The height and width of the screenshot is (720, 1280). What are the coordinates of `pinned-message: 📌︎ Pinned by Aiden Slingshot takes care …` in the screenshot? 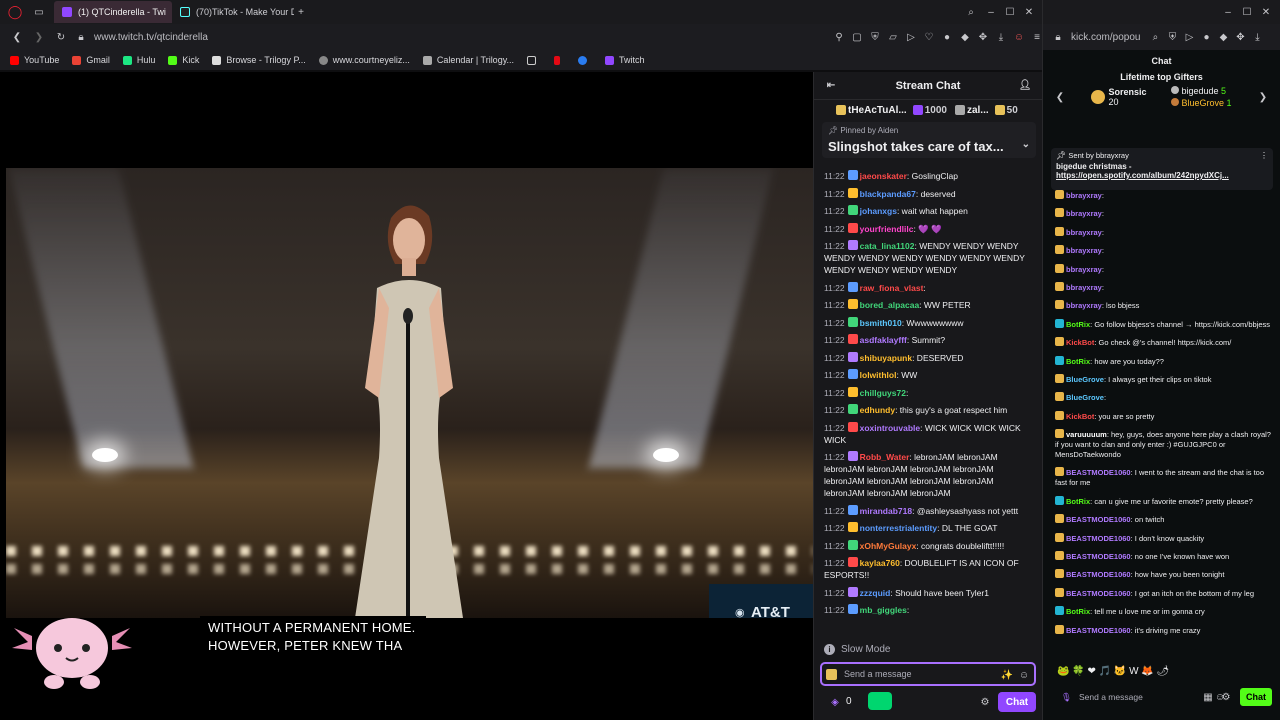 It's located at (929, 140).